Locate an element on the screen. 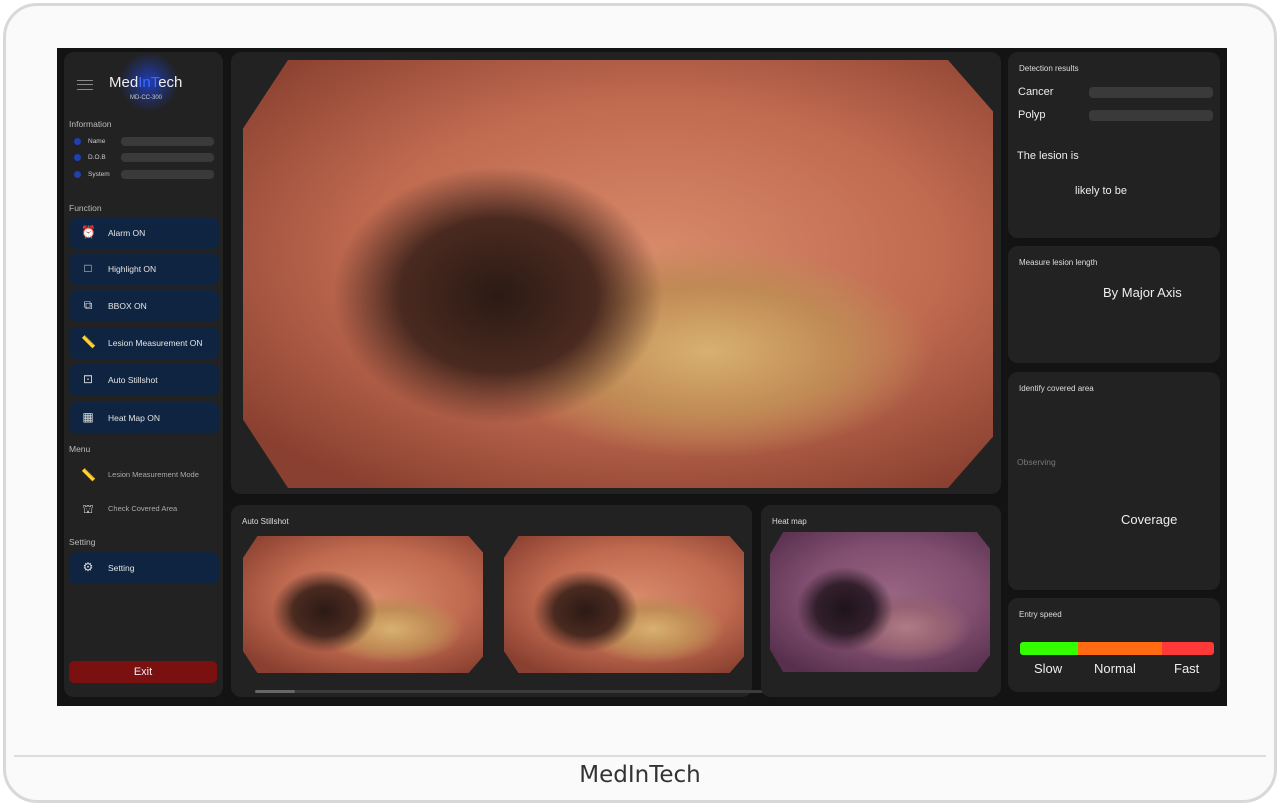 The image size is (1280, 806). entry-speed-panel: Entry speed Slow Normal Fast is located at coordinates (1114, 645).